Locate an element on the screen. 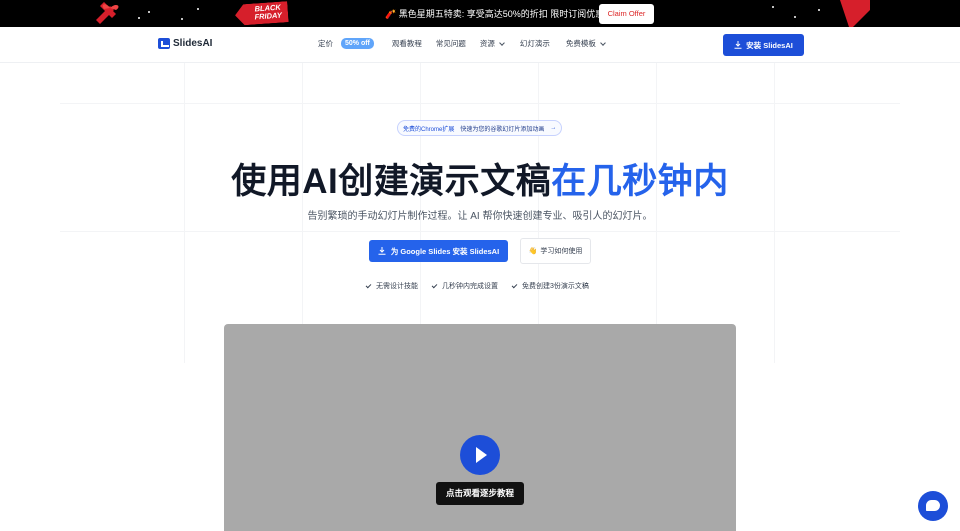 The image size is (960, 531). feature-list: 无需设计技能 几秒钟内完成设置 免费创建3份演示文稿 is located at coordinates (477, 286).